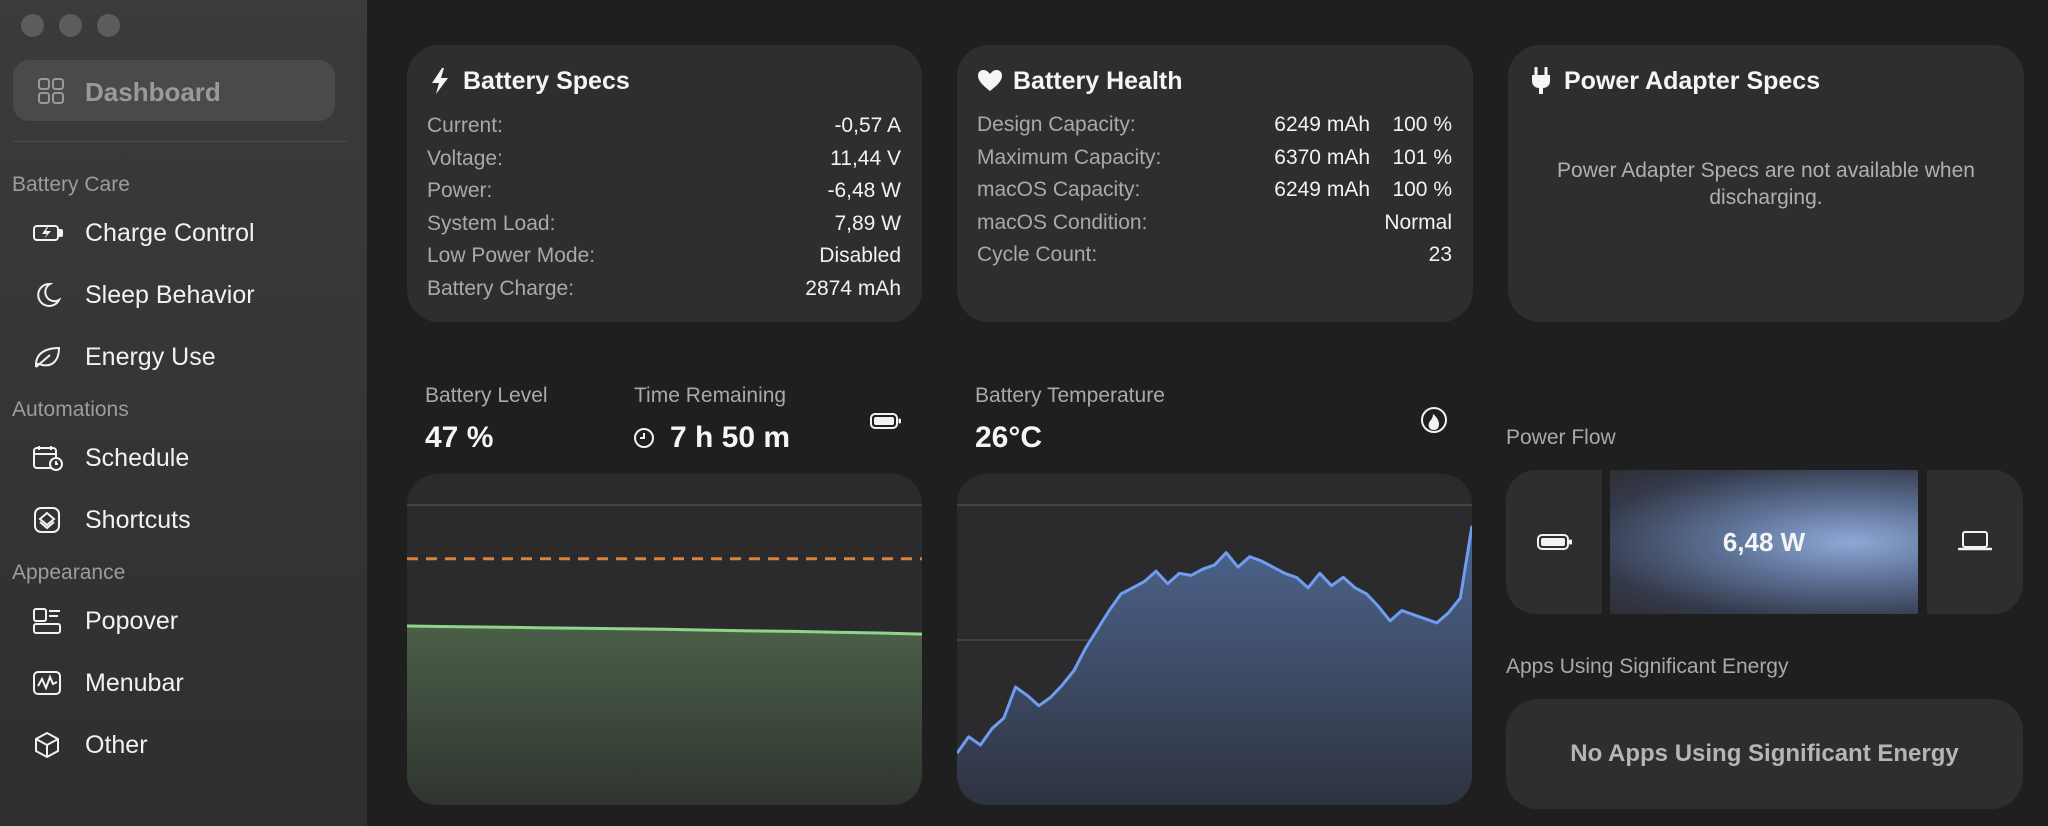  I want to click on battery-level-value: 47 %, so click(459, 437).